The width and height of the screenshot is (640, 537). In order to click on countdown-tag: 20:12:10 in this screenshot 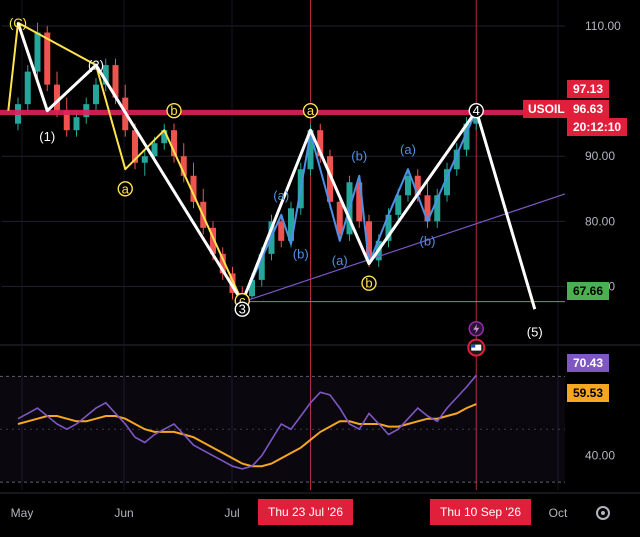, I will do `click(597, 127)`.